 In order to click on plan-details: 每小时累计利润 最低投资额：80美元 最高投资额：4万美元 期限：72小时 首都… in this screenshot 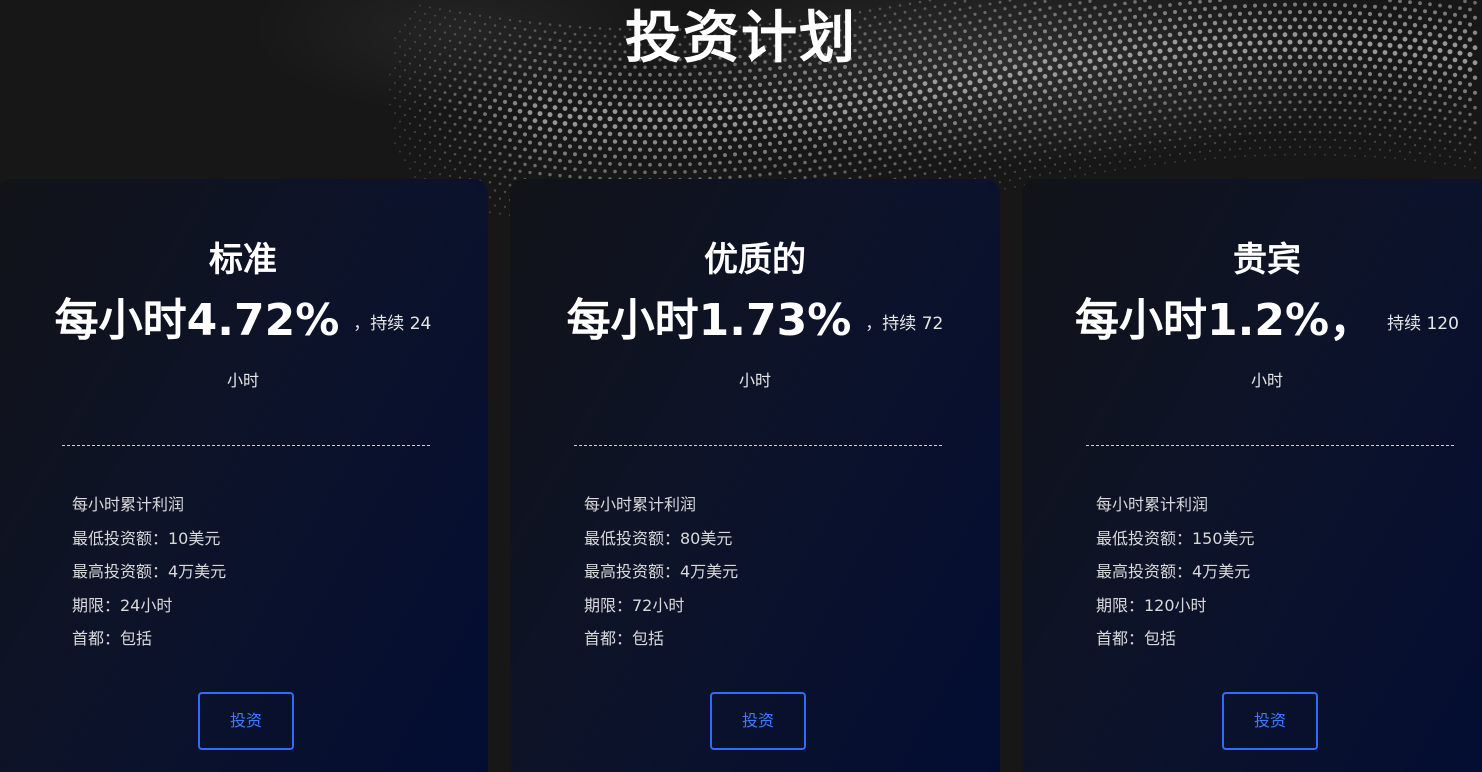, I will do `click(661, 572)`.